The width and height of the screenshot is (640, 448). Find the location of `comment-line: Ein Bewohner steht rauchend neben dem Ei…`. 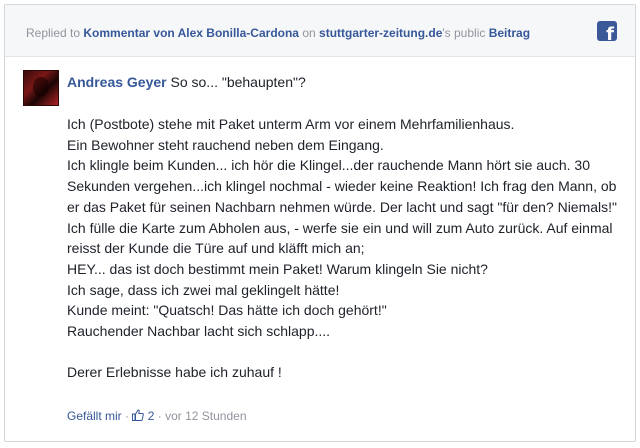

comment-line: Ein Bewohner steht rauchend neben dem Ei… is located at coordinates (225, 144).